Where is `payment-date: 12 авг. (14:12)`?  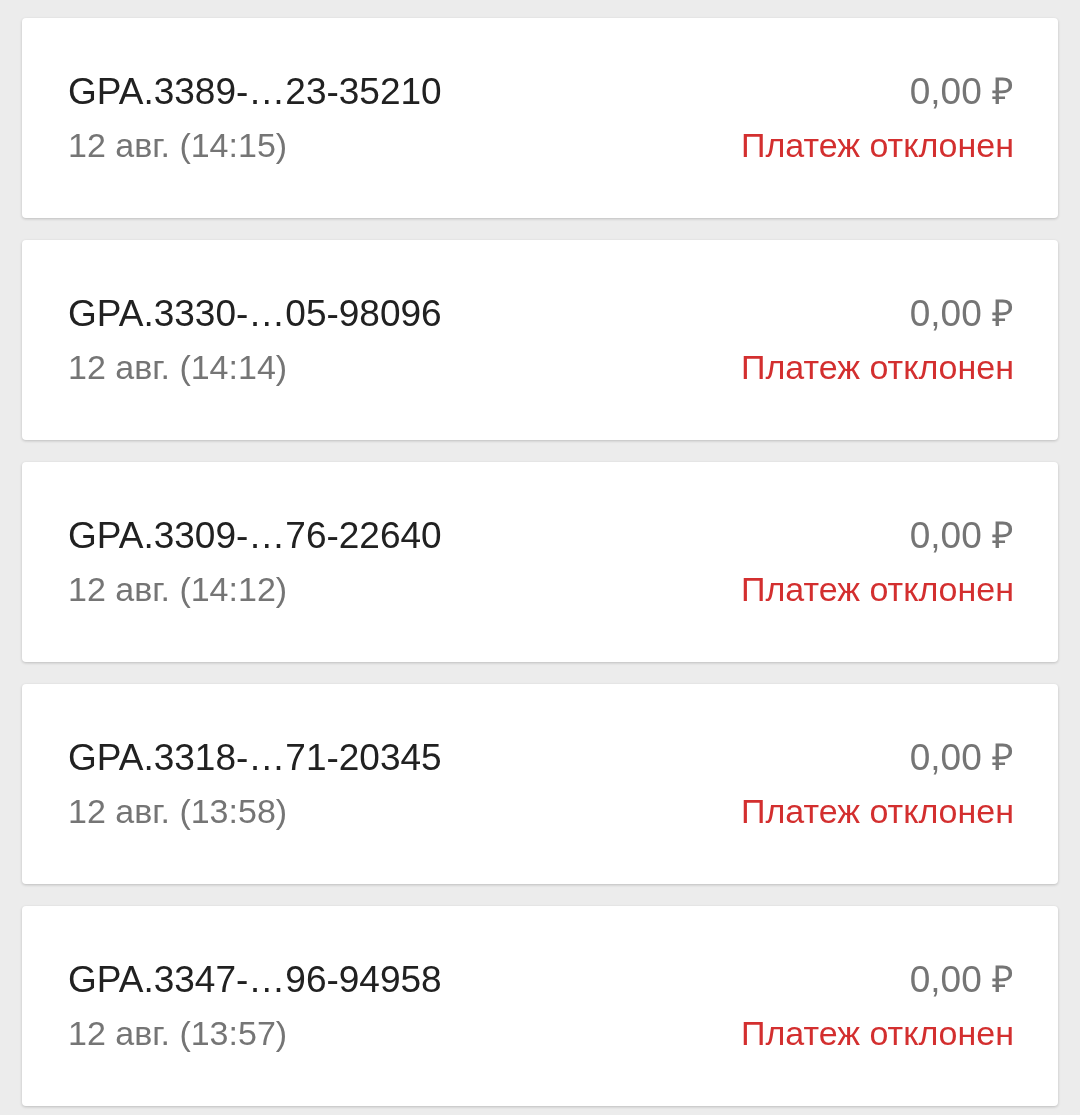
payment-date: 12 авг. (14:12) is located at coordinates (178, 589).